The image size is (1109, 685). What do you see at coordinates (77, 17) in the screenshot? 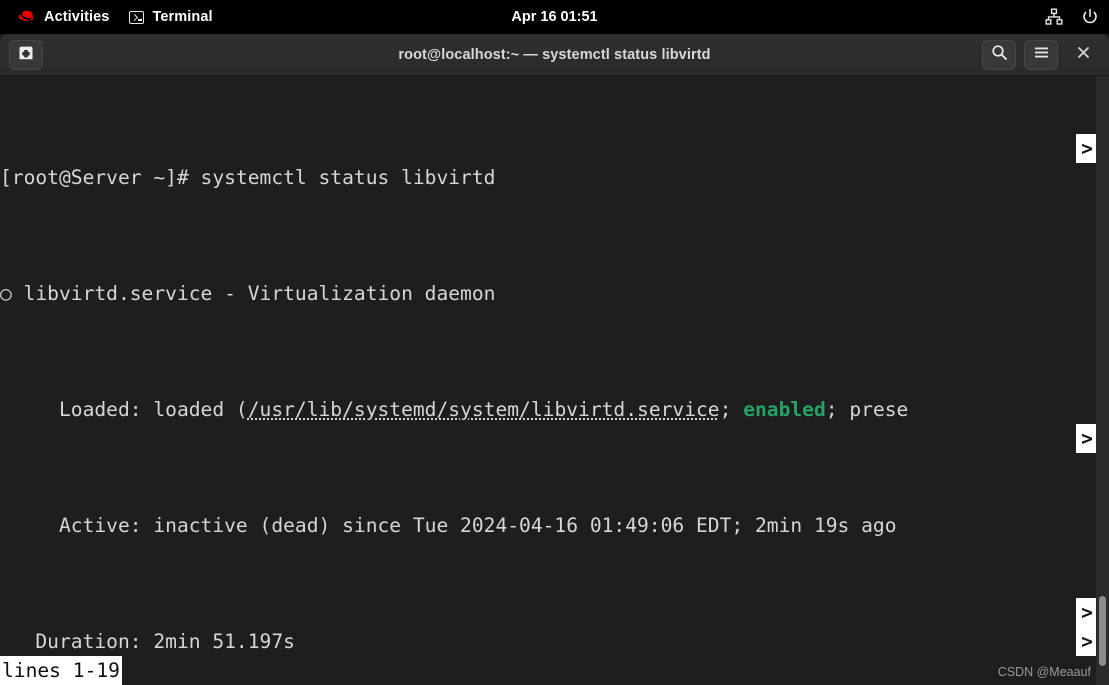
I see `activities-label: Activities` at bounding box center [77, 17].